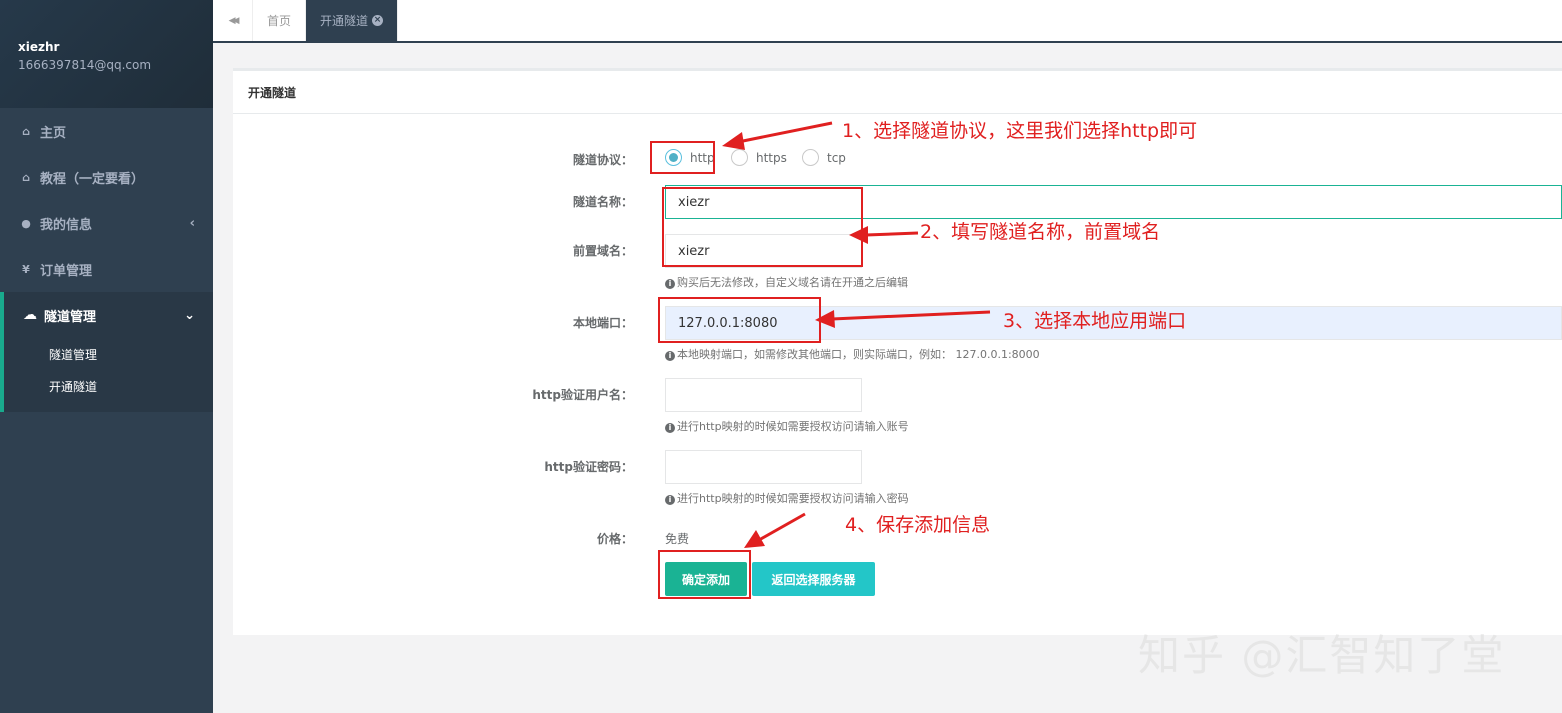  I want to click on annotation-step4: 4、保存添加信息, so click(917, 523).